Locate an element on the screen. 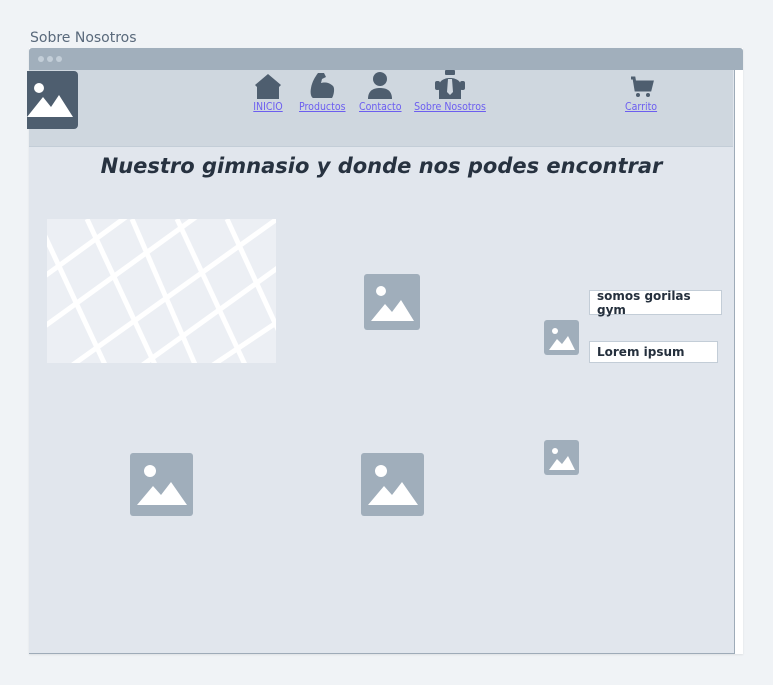  window-control-close is located at coordinates (41, 59).